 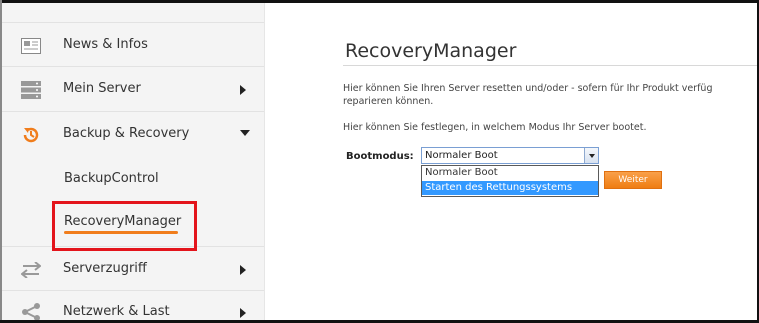 I want to click on page-title: RecoveryManager, so click(x=431, y=51).